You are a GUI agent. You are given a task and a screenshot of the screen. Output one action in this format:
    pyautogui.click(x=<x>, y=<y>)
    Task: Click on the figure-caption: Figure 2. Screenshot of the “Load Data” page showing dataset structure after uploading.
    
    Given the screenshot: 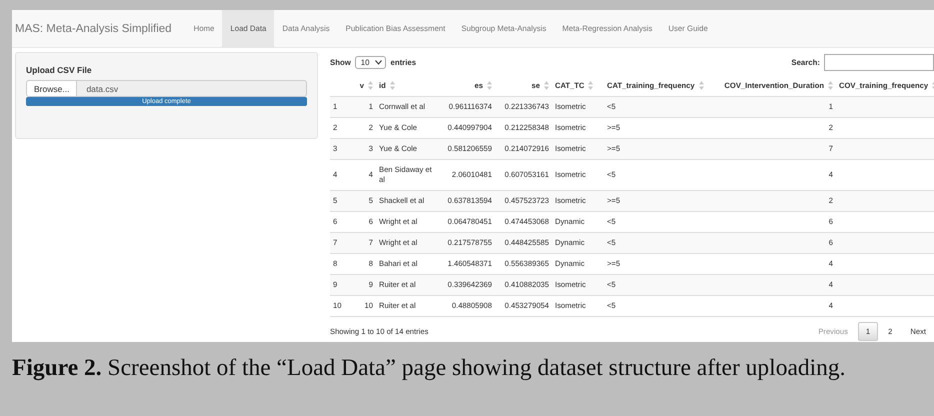 What is the action you would take?
    pyautogui.click(x=429, y=368)
    